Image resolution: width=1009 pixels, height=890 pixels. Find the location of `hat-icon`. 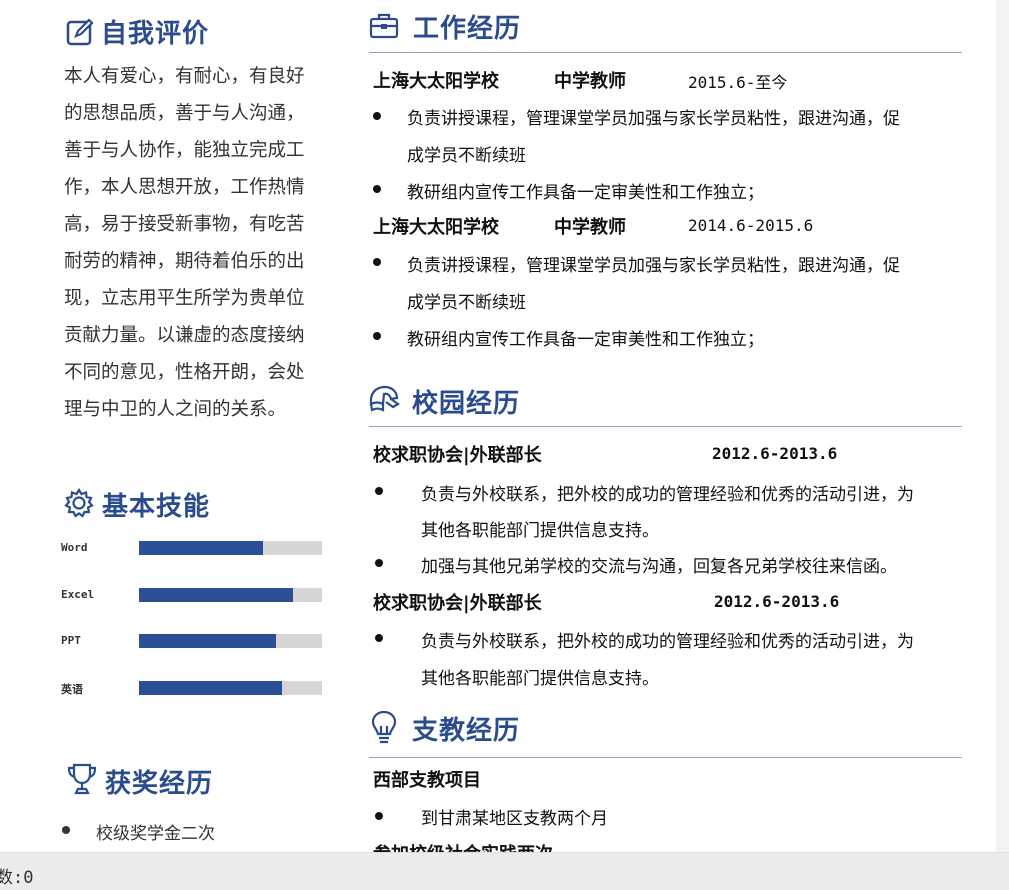

hat-icon is located at coordinates (385, 398).